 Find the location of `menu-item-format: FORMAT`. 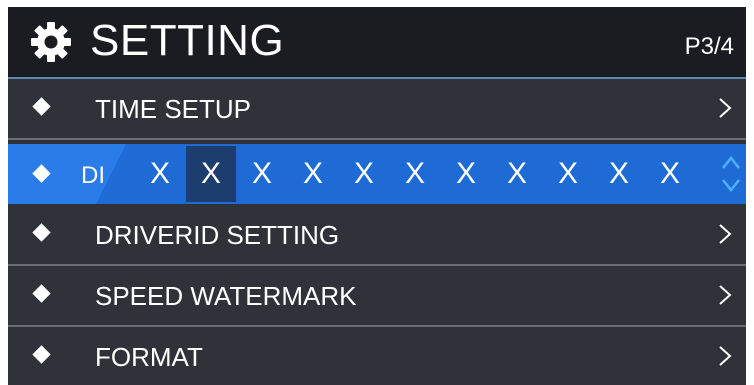

menu-item-format: FORMAT is located at coordinates (377, 356).